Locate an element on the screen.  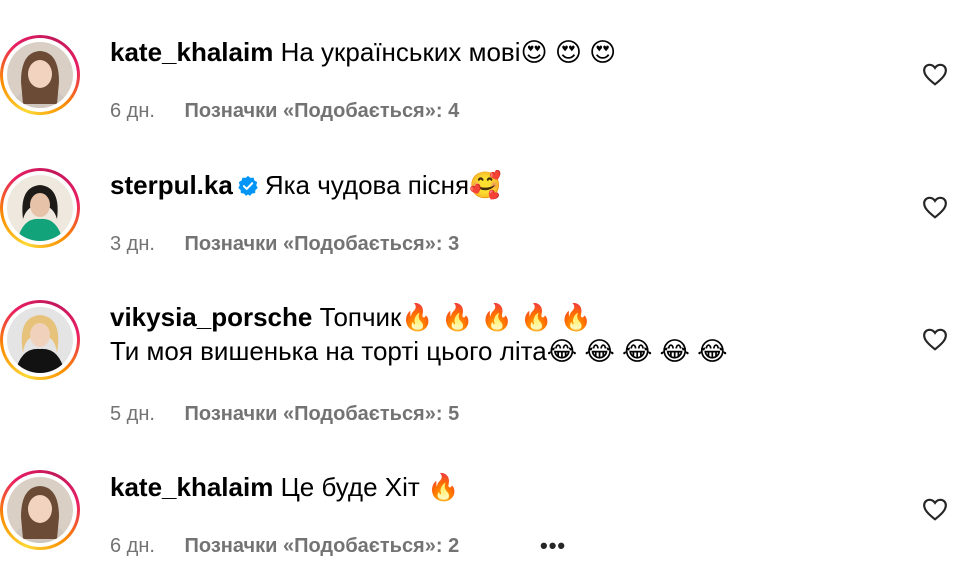
comment-timestamp: 5 дн. is located at coordinates (132, 414).